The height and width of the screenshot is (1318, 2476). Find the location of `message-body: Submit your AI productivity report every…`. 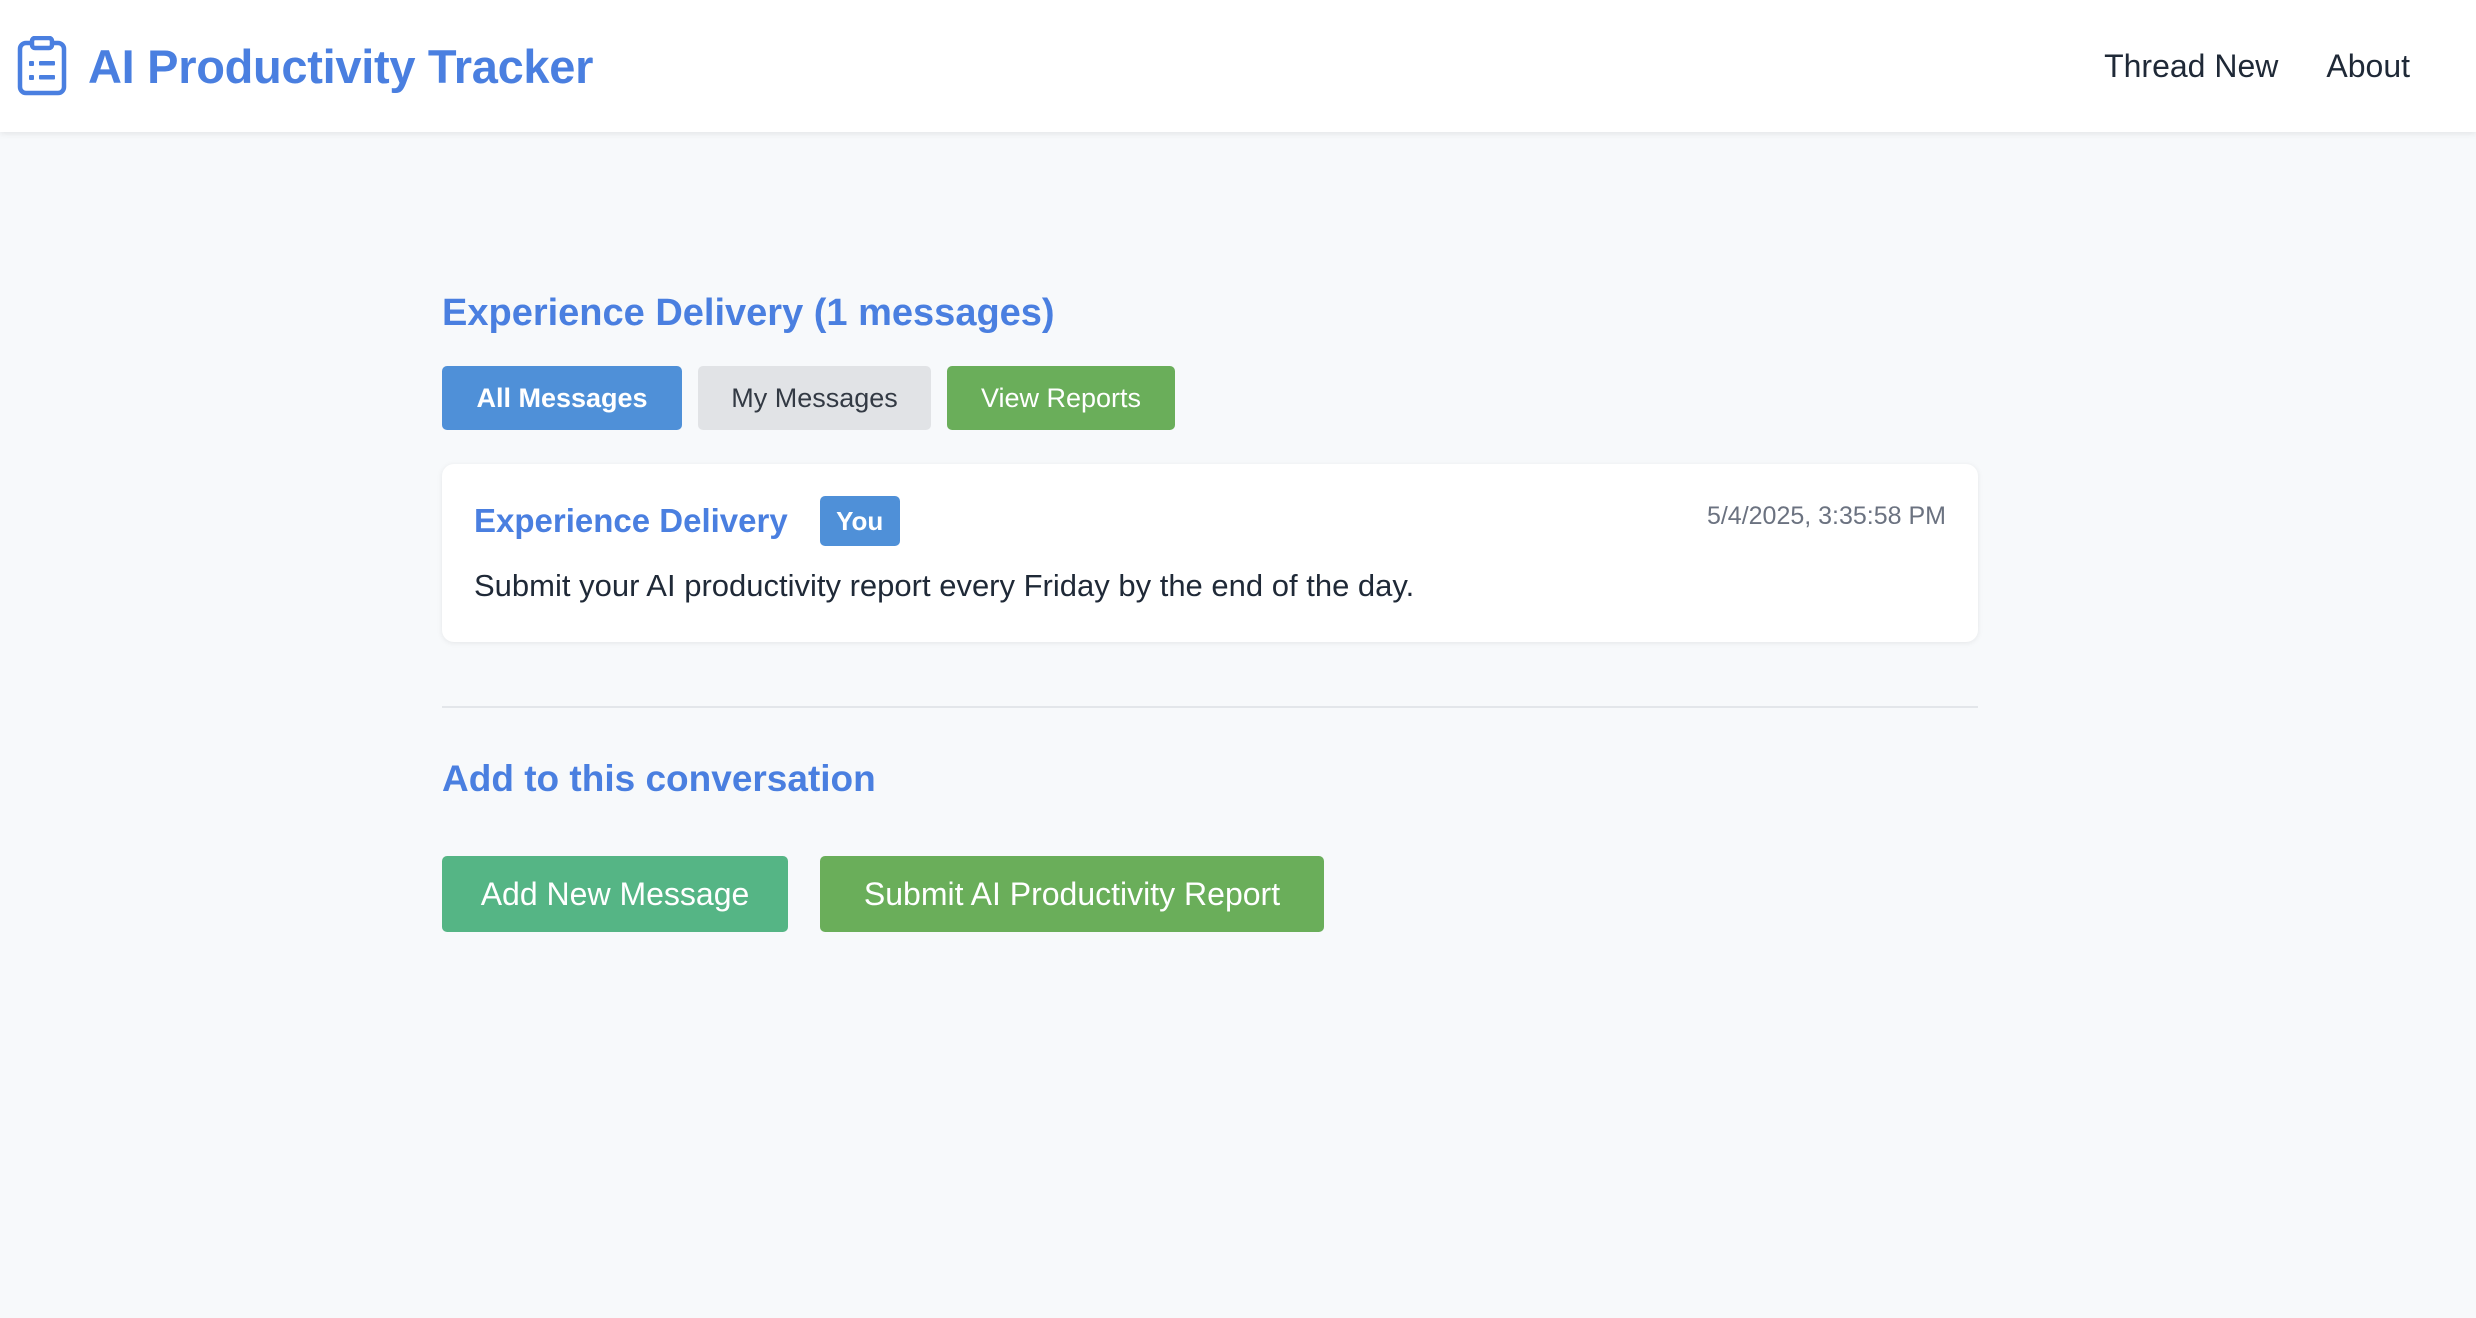

message-body: Submit your AI productivity report every… is located at coordinates (944, 585).